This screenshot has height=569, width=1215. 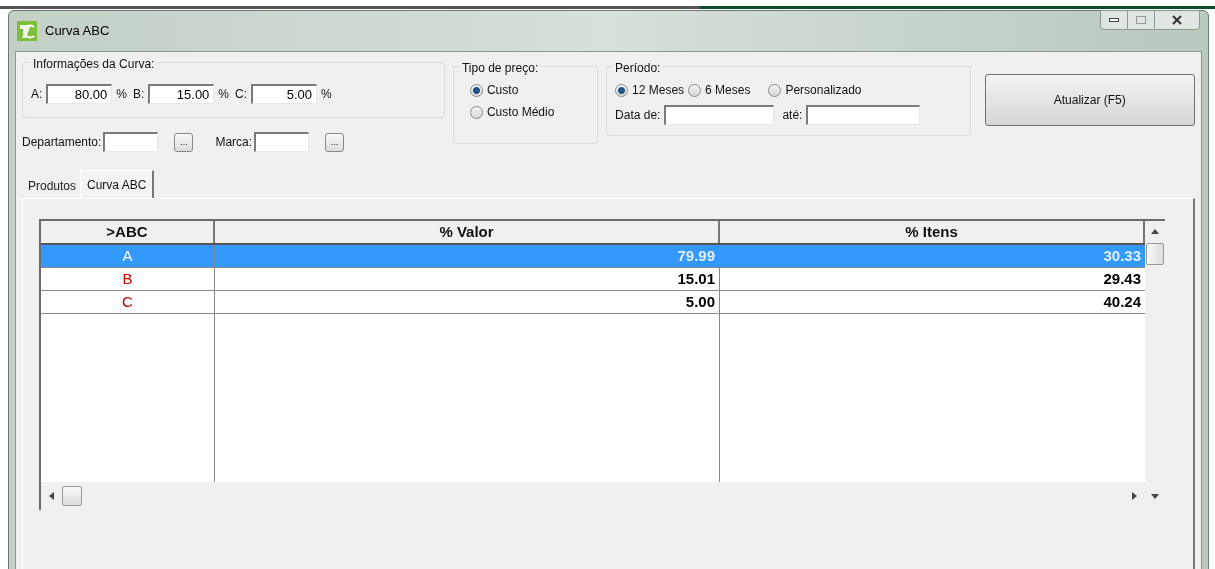 I want to click on table-row: B 15.01 29.43, so click(x=593, y=279).